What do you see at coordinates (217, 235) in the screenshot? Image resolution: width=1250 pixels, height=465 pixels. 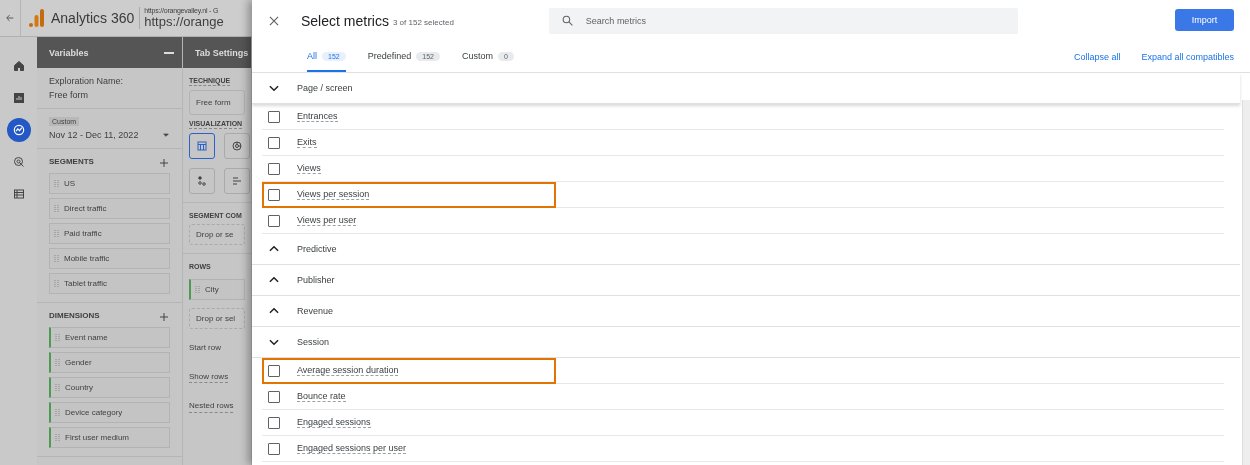 I see `drop-zone: Drop or se` at bounding box center [217, 235].